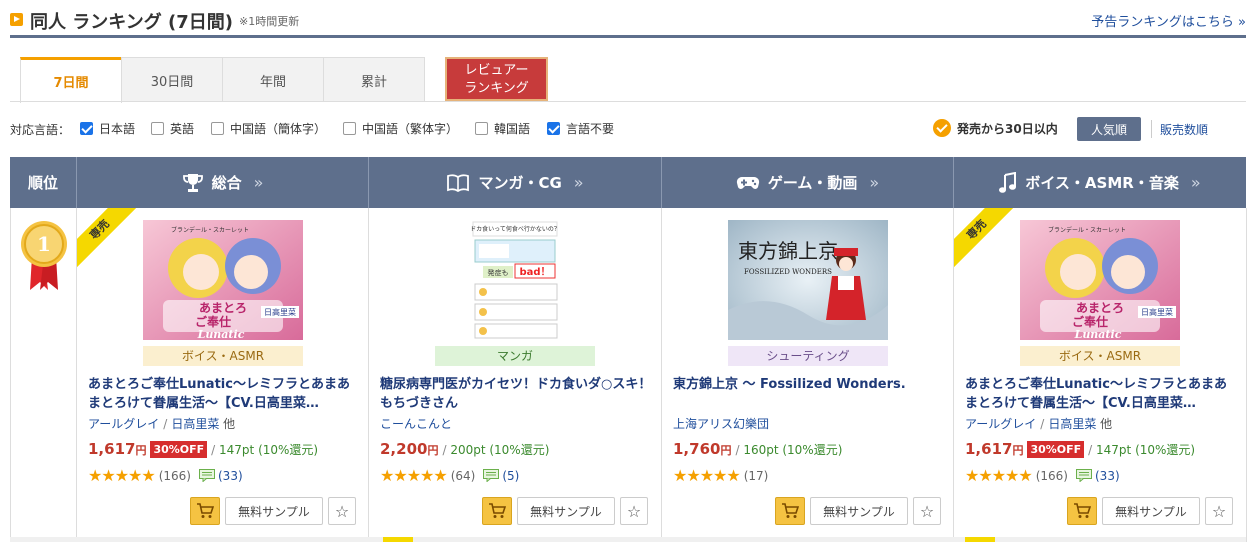 The image size is (1260, 542). What do you see at coordinates (1042, 475) in the screenshot?
I see `rating-info: ★★★★★ (166) (33)` at bounding box center [1042, 475].